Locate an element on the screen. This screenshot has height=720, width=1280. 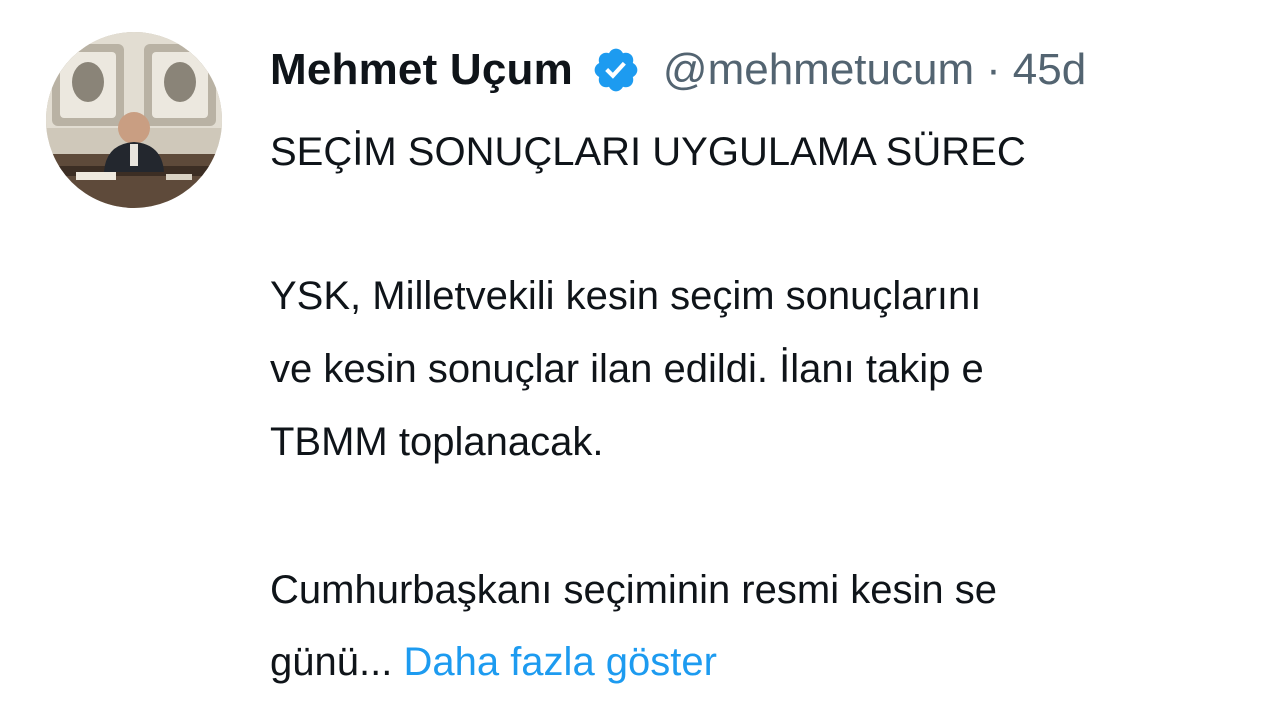
avatar-photo is located at coordinates (134, 120).